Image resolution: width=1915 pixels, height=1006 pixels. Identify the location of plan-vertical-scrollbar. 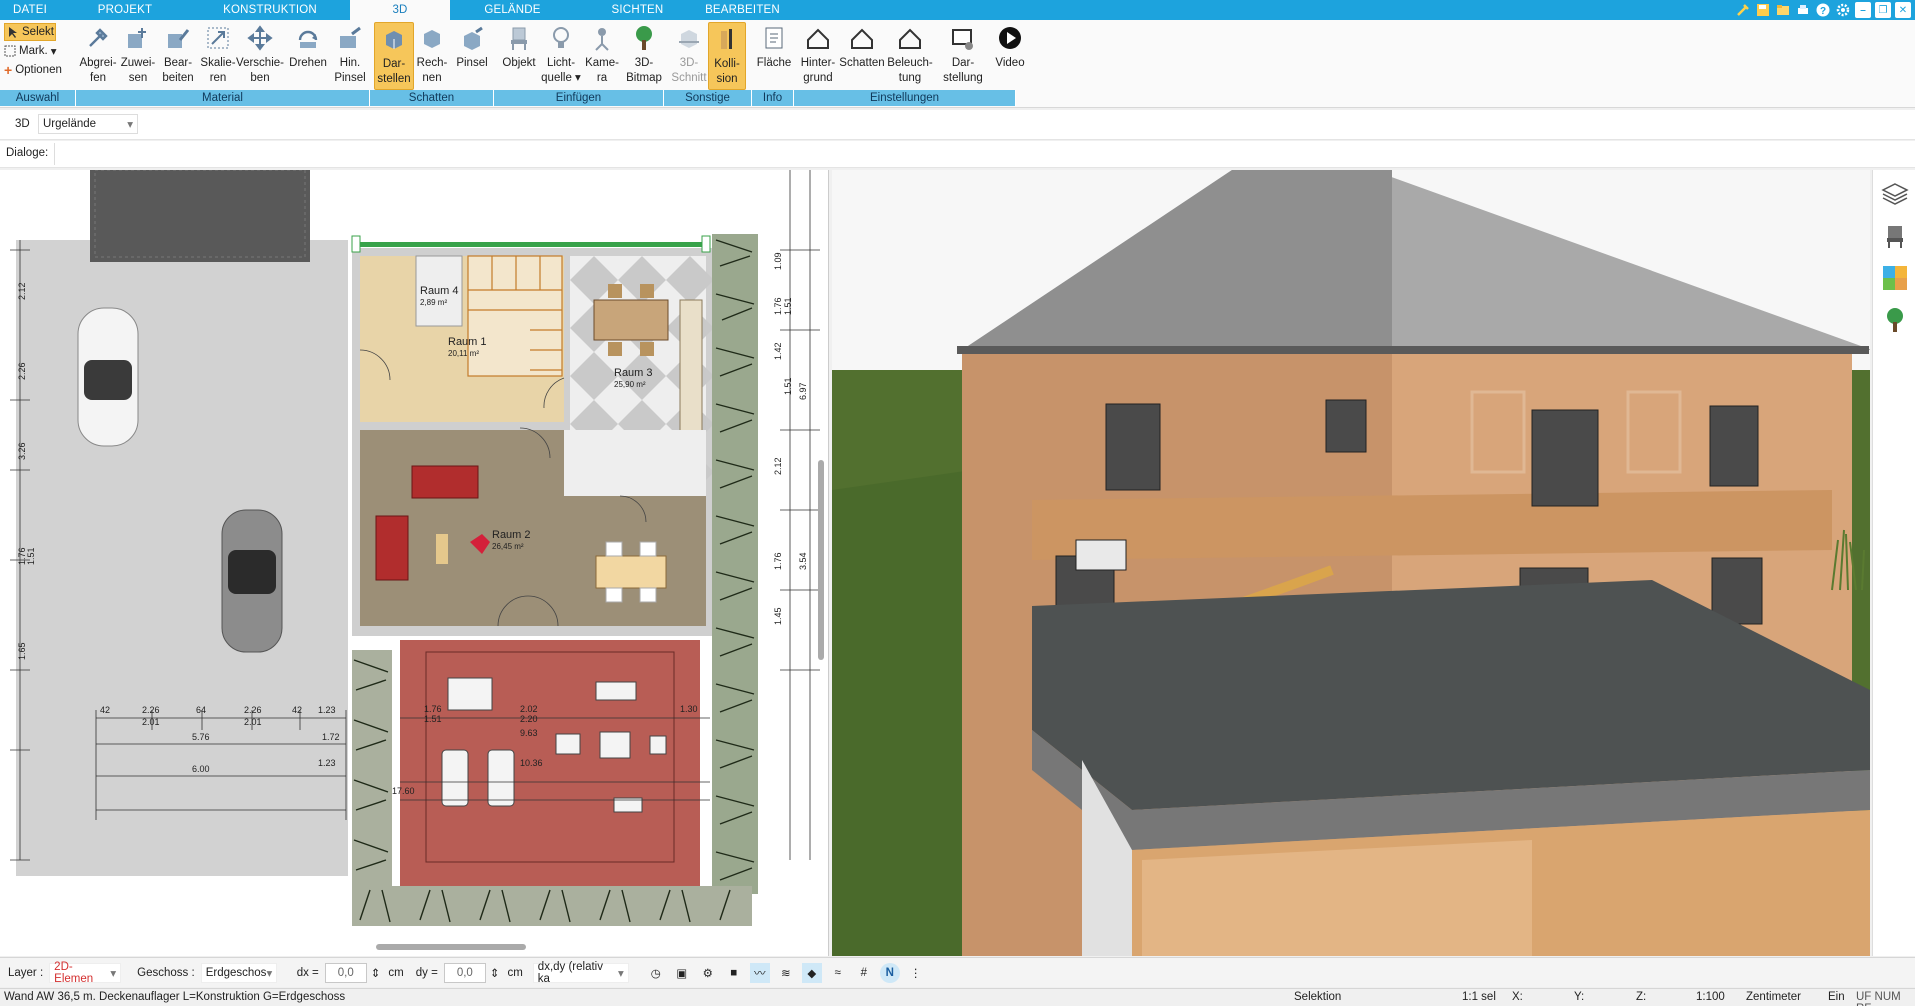
(821, 560).